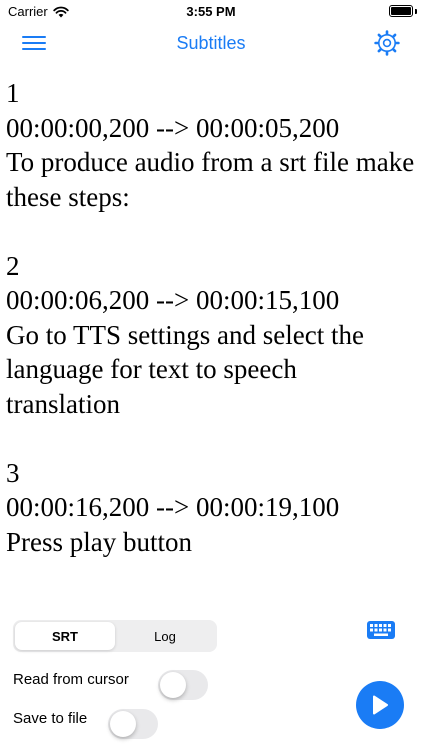 The width and height of the screenshot is (422, 750). Describe the element at coordinates (165, 636) in the screenshot. I see `segment-log: Log` at that location.